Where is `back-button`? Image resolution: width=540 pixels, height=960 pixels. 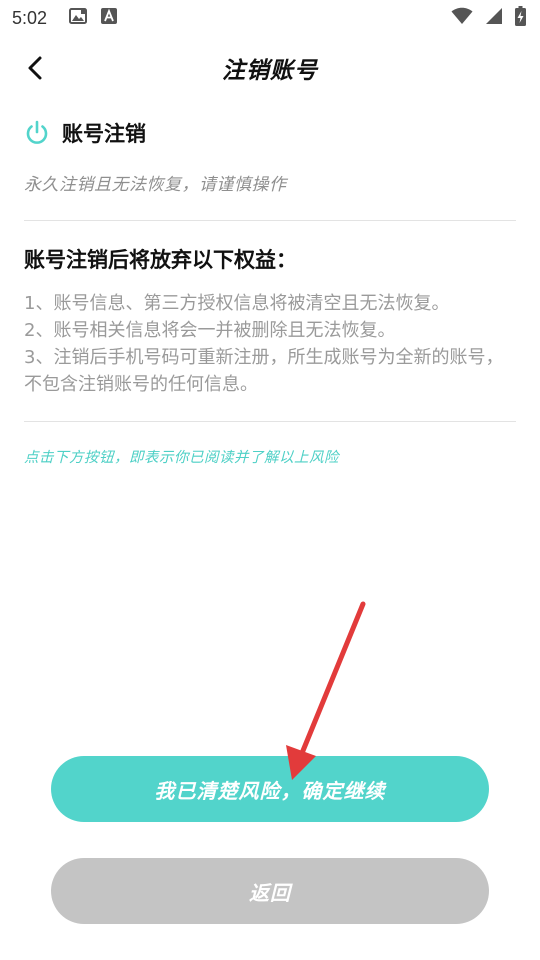
back-button is located at coordinates (35, 68).